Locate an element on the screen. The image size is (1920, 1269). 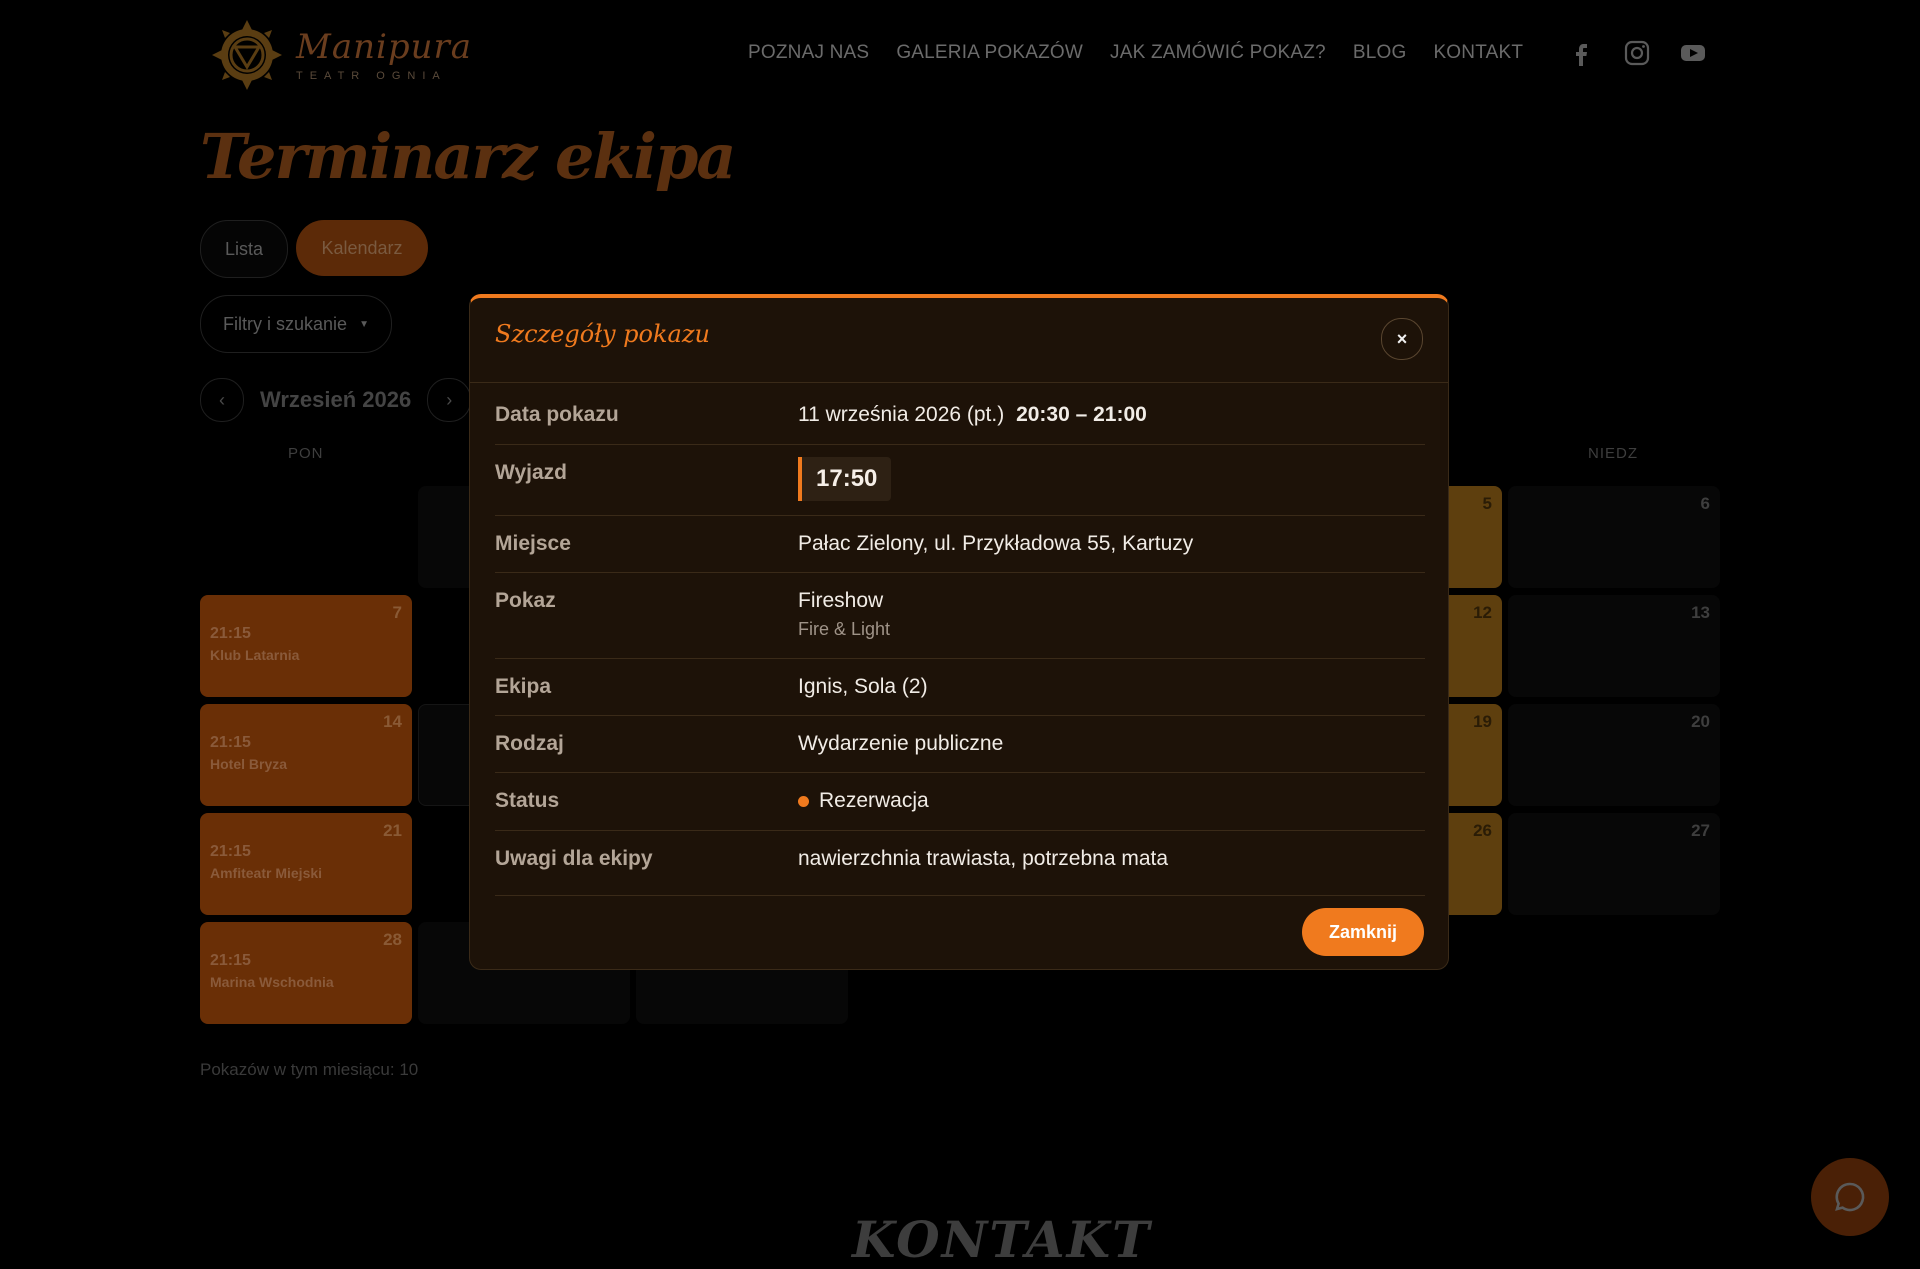
nav-jak-zamowic: JAK ZAMÓWIĆ POKAZ? is located at coordinates (1218, 53).